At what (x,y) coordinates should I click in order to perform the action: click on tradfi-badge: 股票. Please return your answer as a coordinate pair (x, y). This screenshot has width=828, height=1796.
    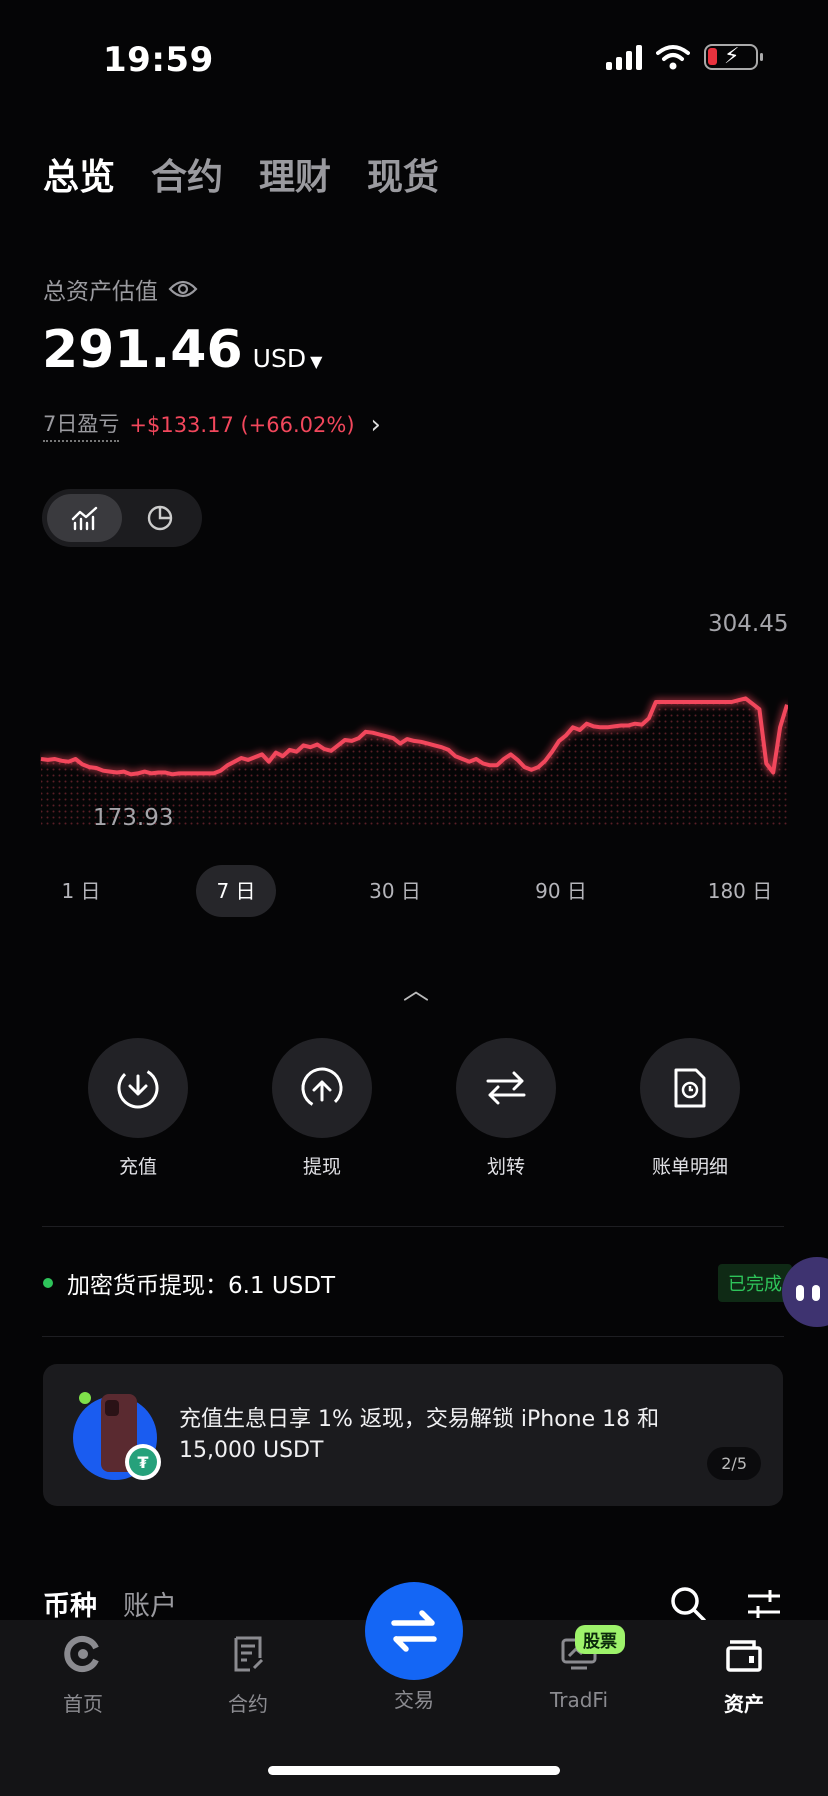
    Looking at the image, I should click on (600, 1639).